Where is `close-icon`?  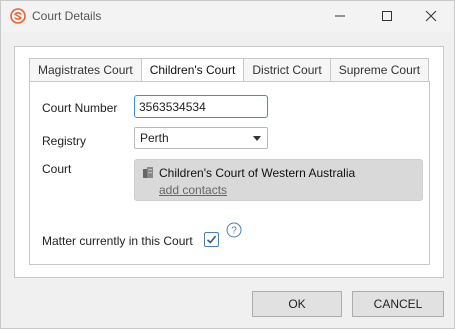
close-icon is located at coordinates (431, 16).